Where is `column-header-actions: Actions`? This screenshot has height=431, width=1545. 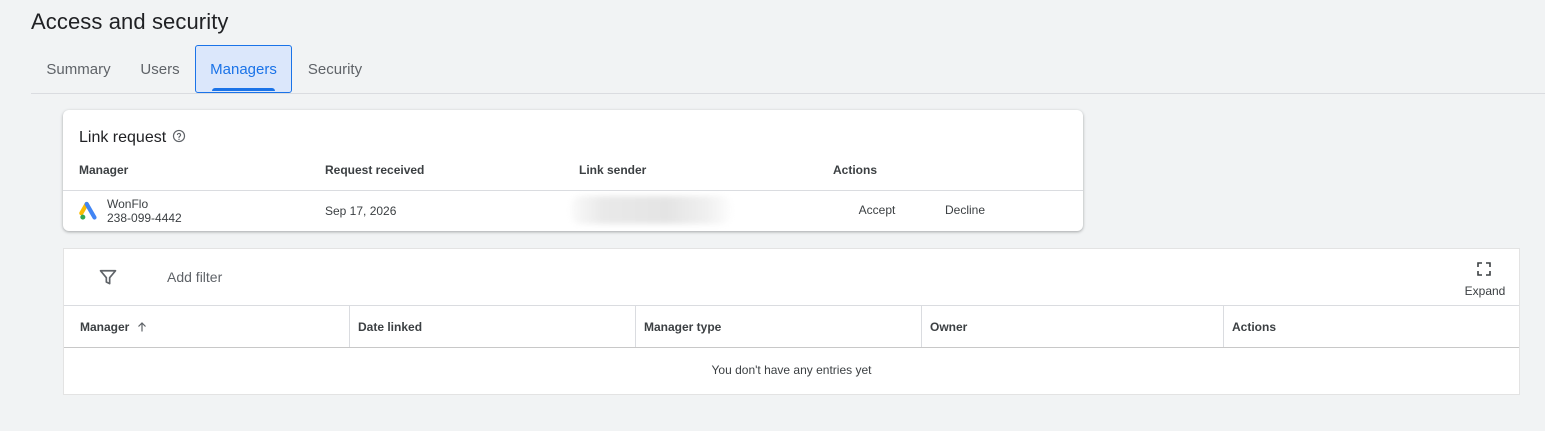
column-header-actions: Actions is located at coordinates (1254, 326).